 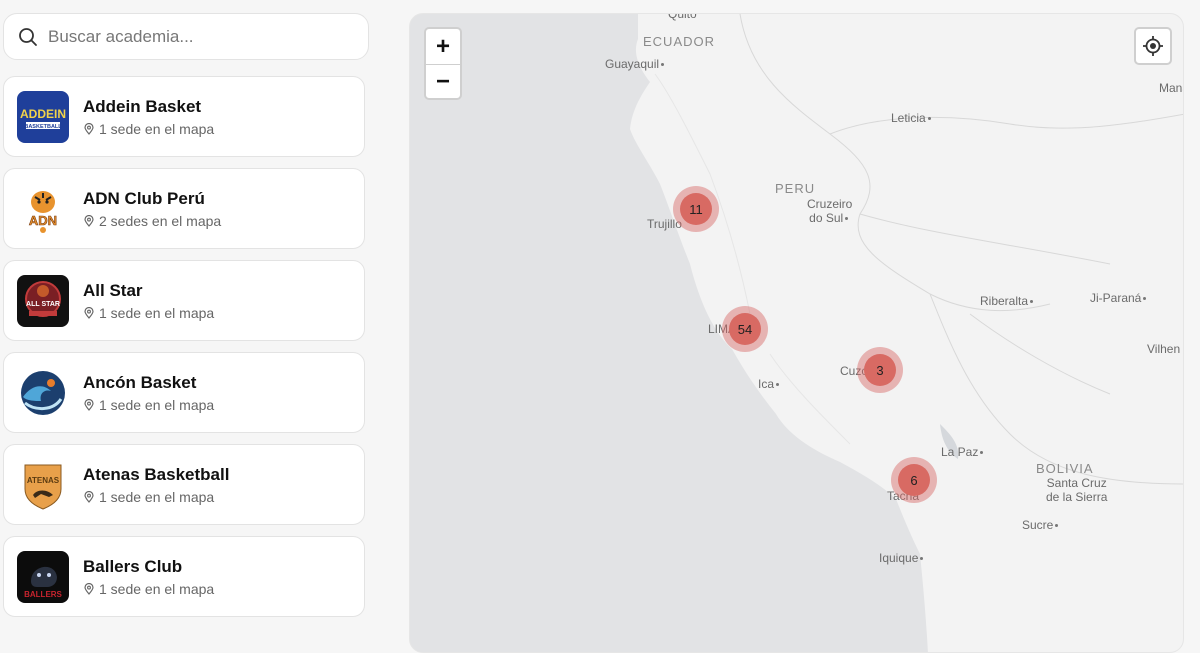 I want to click on academy-sedes: 2 sedes en el mapa, so click(x=160, y=221).